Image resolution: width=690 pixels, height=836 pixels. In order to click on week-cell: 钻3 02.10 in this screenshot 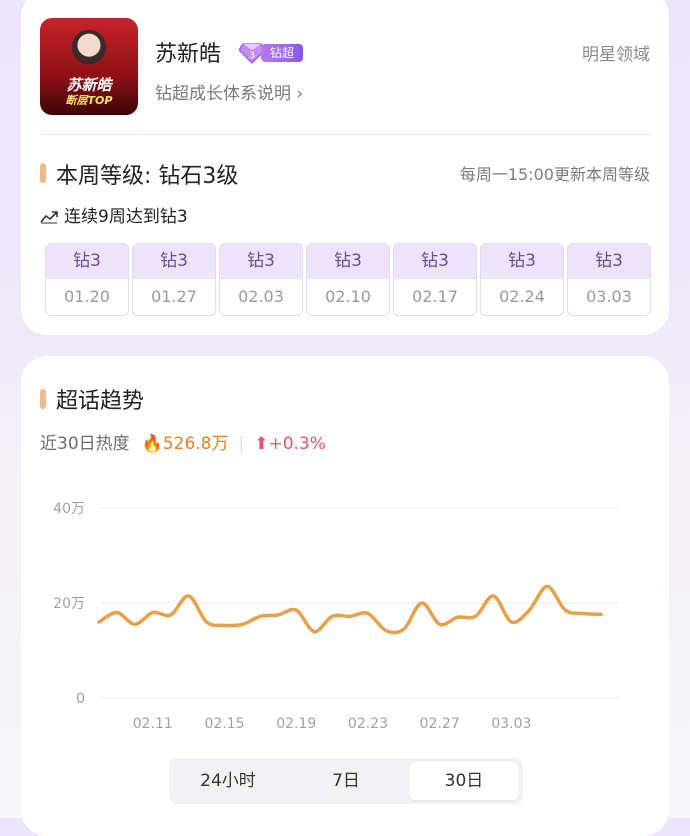, I will do `click(348, 279)`.